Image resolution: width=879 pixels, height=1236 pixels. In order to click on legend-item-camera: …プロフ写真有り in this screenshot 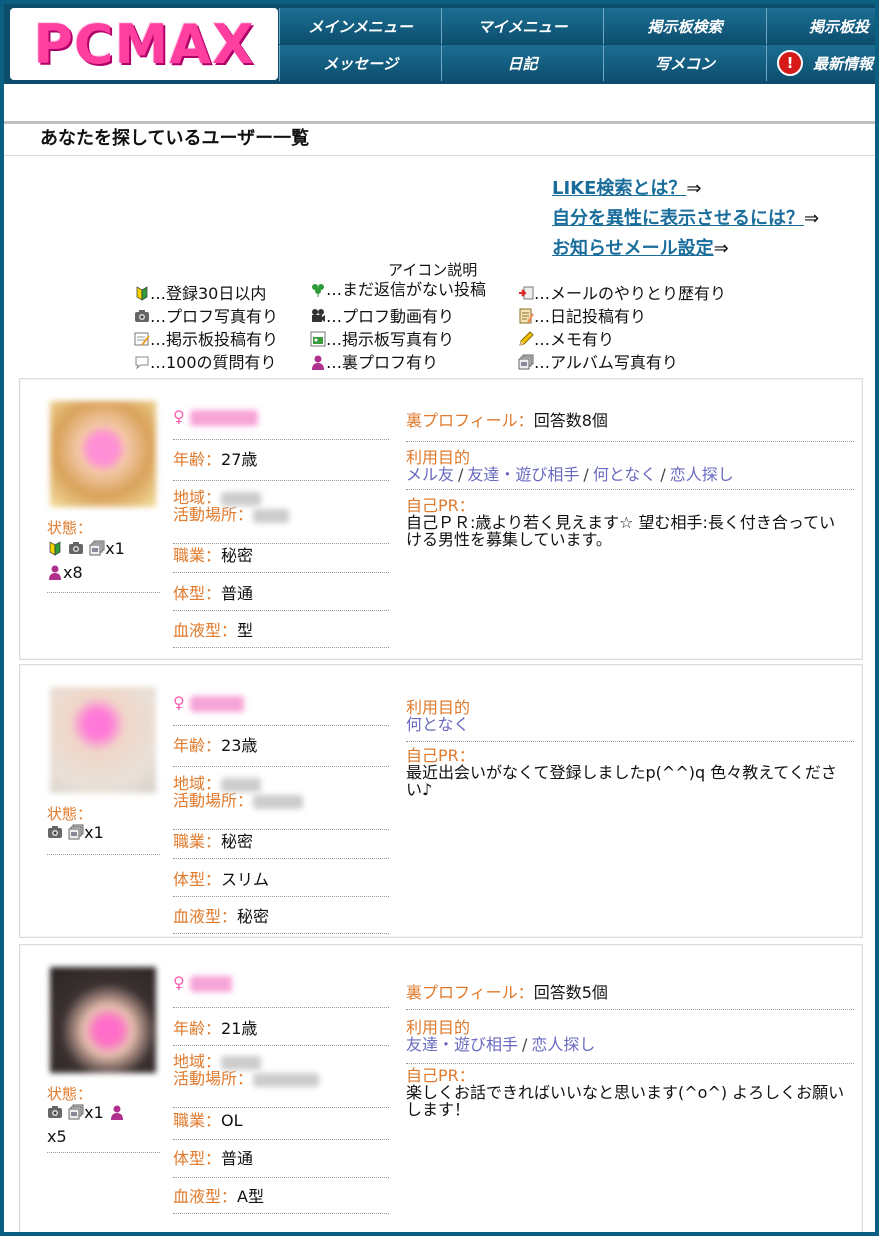, I will do `click(206, 315)`.